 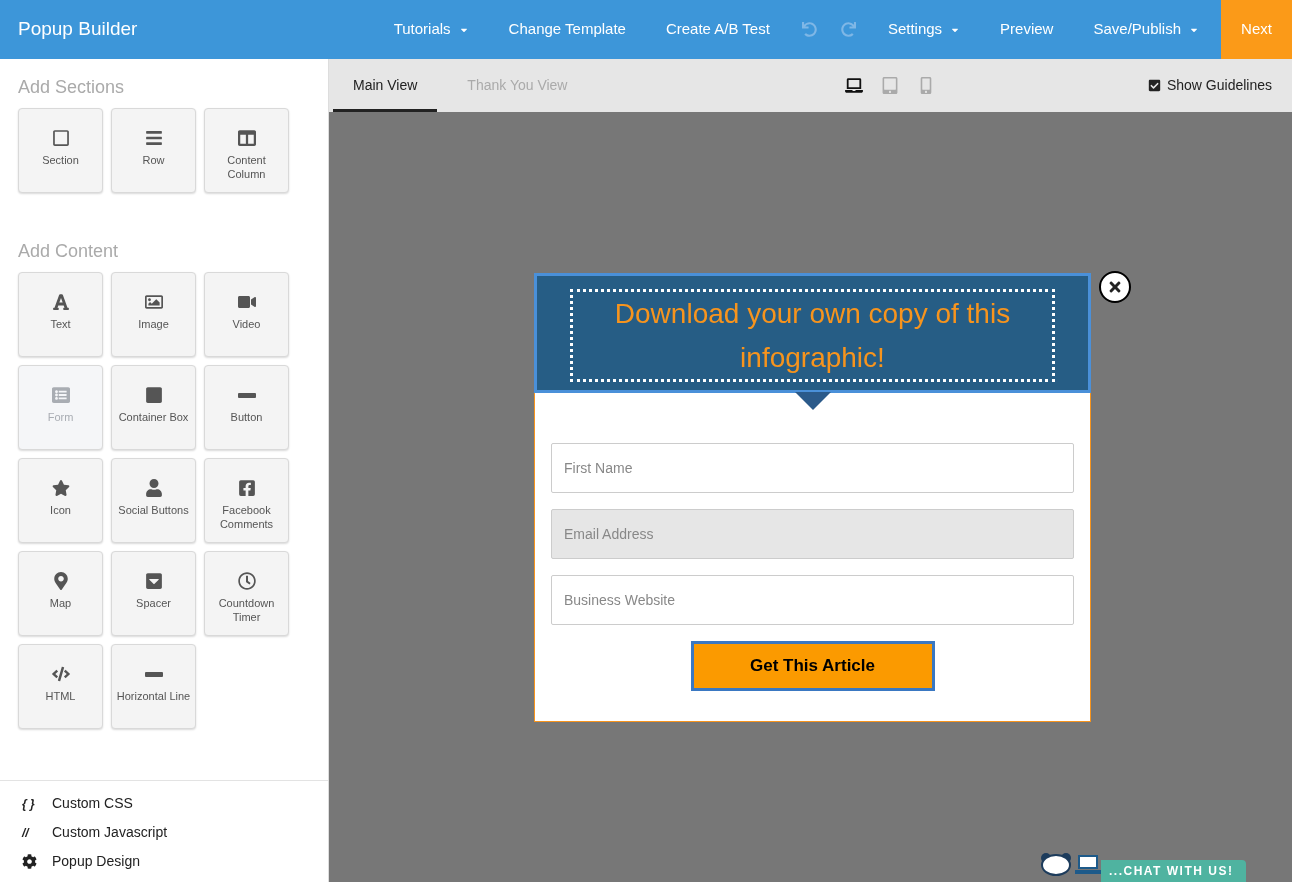 I want to click on bars-icon, so click(x=153, y=138).